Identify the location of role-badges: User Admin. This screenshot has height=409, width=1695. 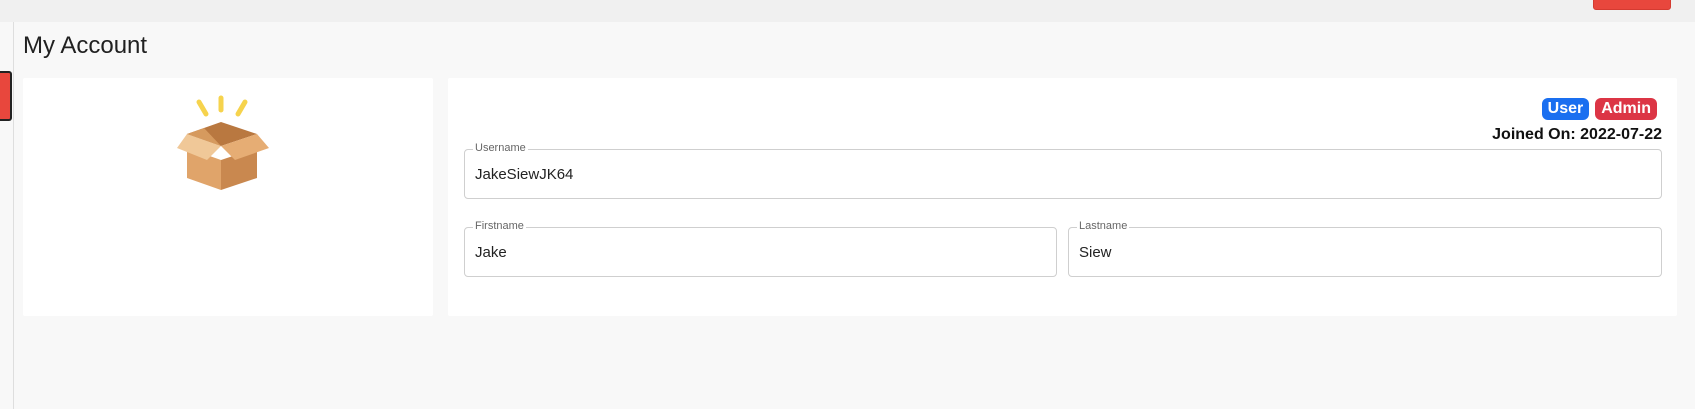
(1599, 109).